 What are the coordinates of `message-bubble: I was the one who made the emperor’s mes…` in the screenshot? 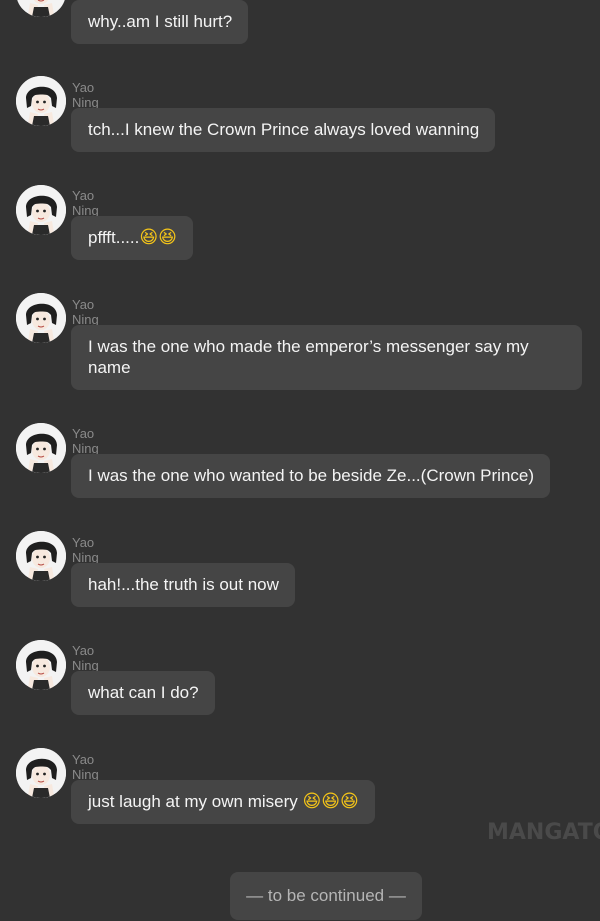 It's located at (326, 357).